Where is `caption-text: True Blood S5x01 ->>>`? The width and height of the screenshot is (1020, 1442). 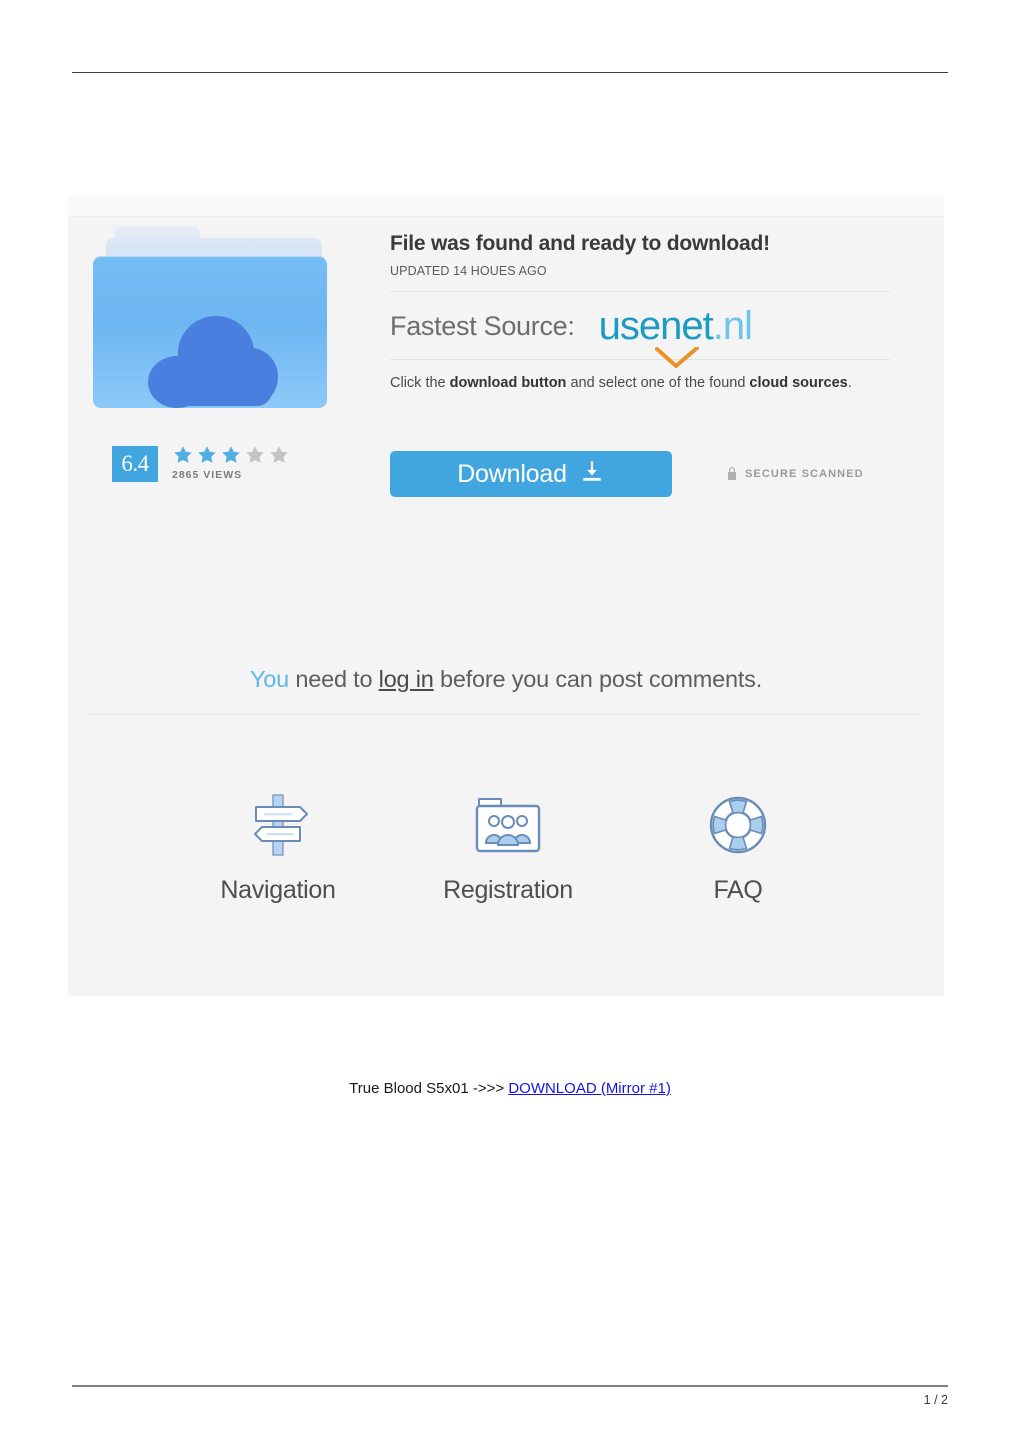
caption-text: True Blood S5x01 ->>> is located at coordinates (429, 1088).